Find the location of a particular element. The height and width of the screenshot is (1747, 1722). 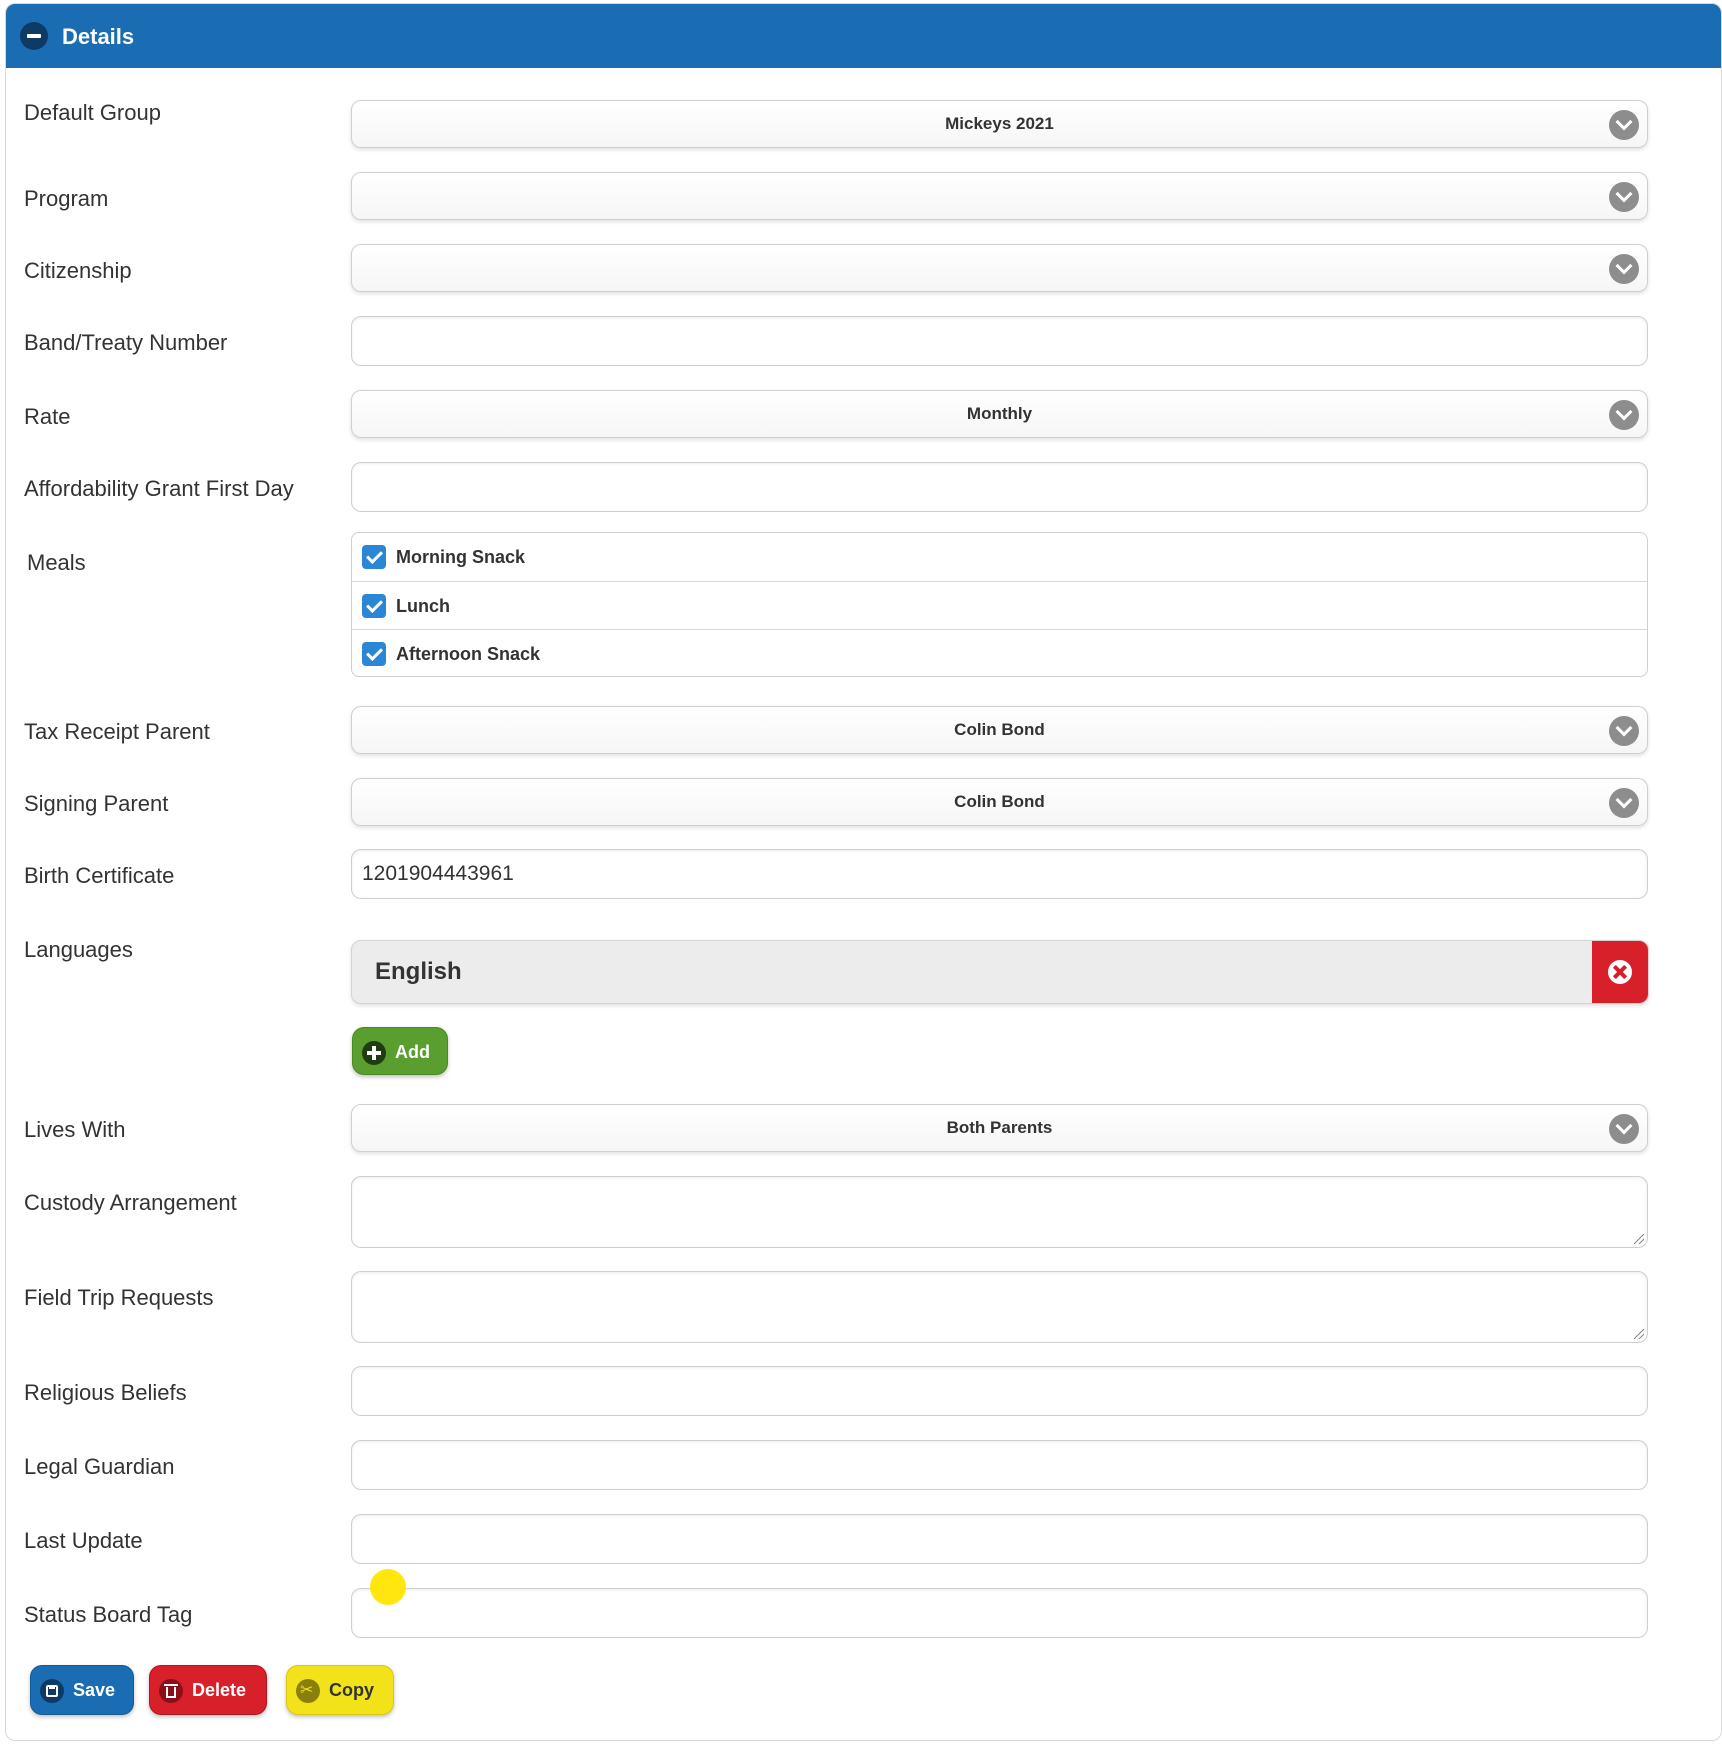

delete-label: Delete is located at coordinates (219, 1690).